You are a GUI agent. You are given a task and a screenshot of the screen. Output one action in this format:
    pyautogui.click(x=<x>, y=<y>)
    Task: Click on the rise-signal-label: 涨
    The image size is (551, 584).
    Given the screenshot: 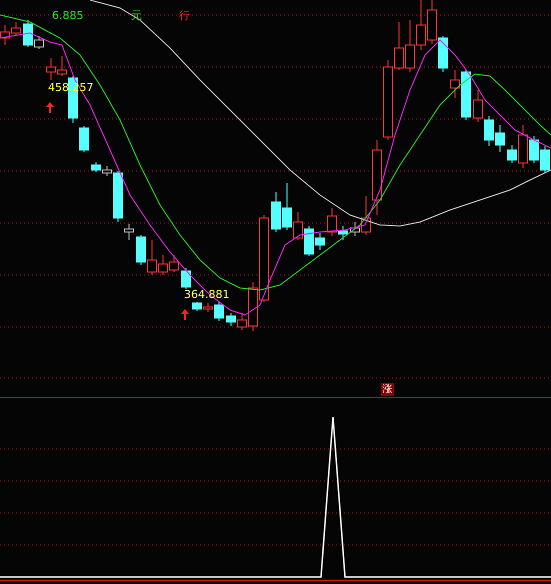 What is the action you would take?
    pyautogui.click(x=387, y=389)
    